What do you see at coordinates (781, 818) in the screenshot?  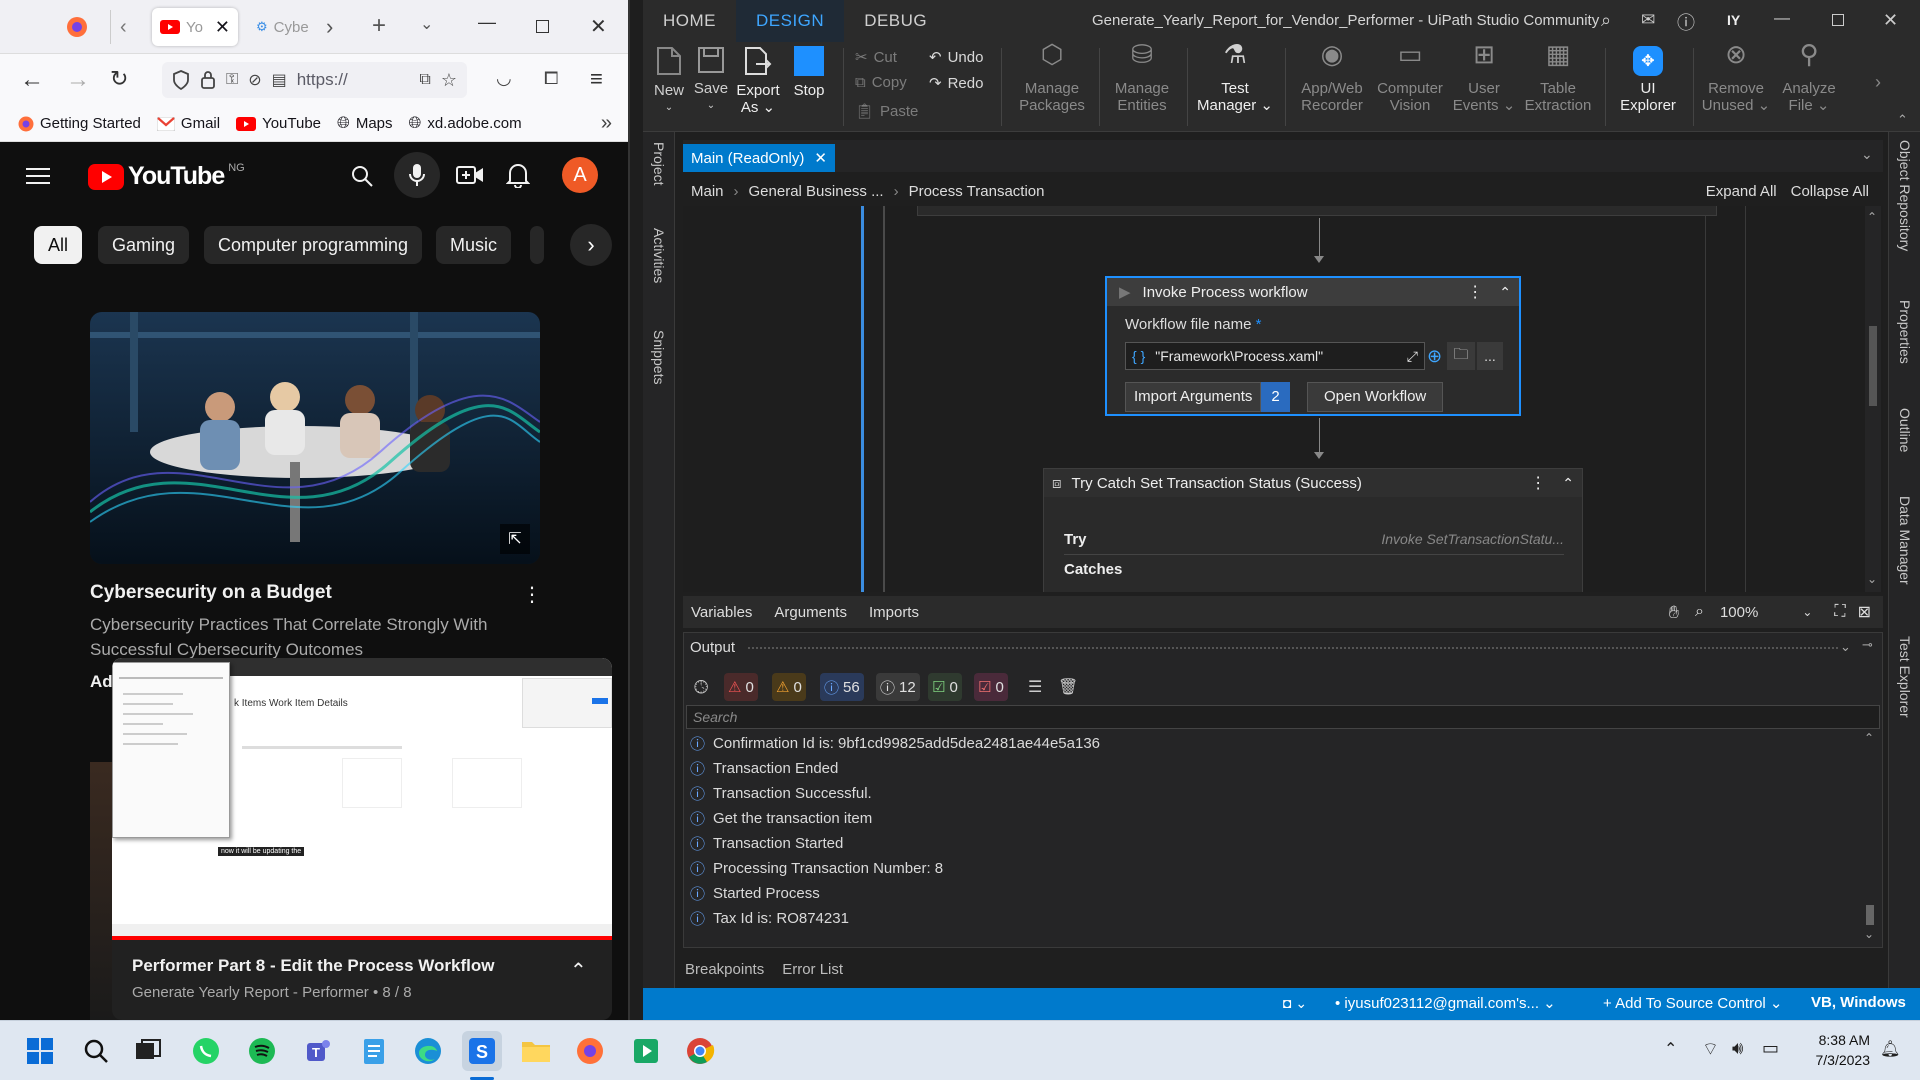 I see `log-line: ⓘ Get the transaction item` at bounding box center [781, 818].